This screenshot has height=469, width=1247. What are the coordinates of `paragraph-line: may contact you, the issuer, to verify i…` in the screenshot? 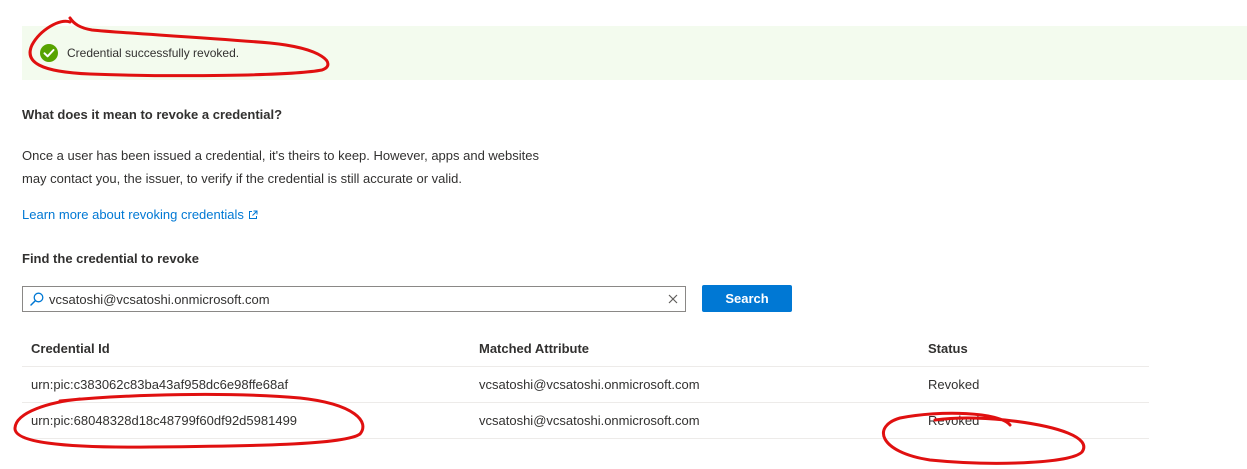 It's located at (242, 178).